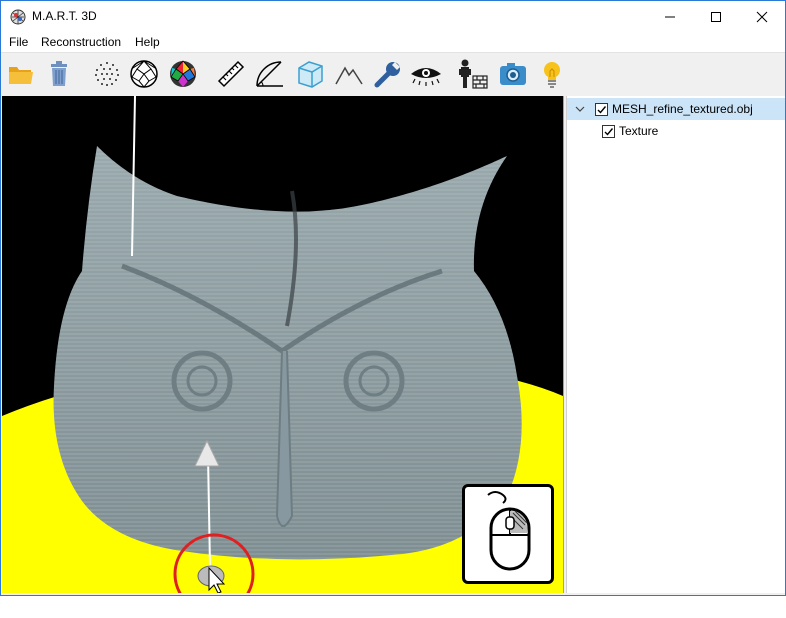 The image size is (786, 618). Describe the element at coordinates (393, 16) in the screenshot. I see `title-bar: M.A.R.T. 3D` at that location.